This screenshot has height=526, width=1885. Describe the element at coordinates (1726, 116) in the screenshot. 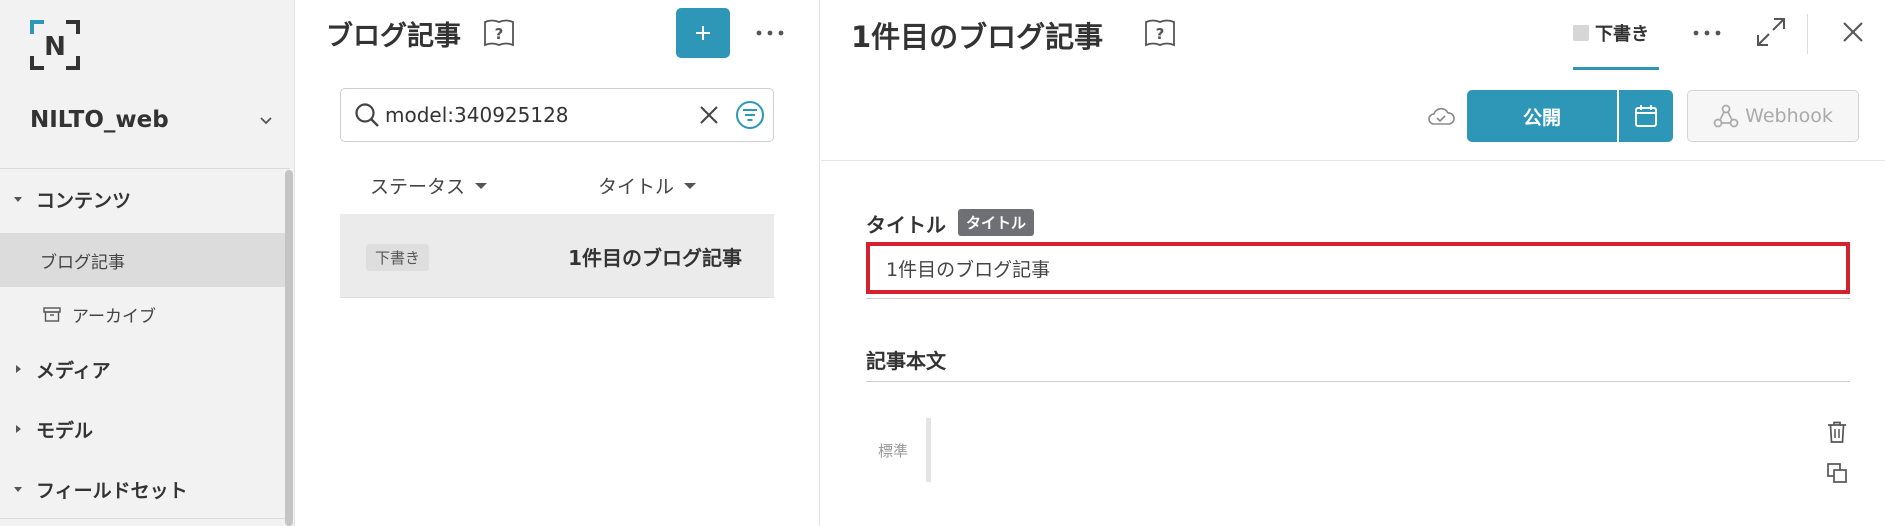

I see `webhook-icon` at that location.